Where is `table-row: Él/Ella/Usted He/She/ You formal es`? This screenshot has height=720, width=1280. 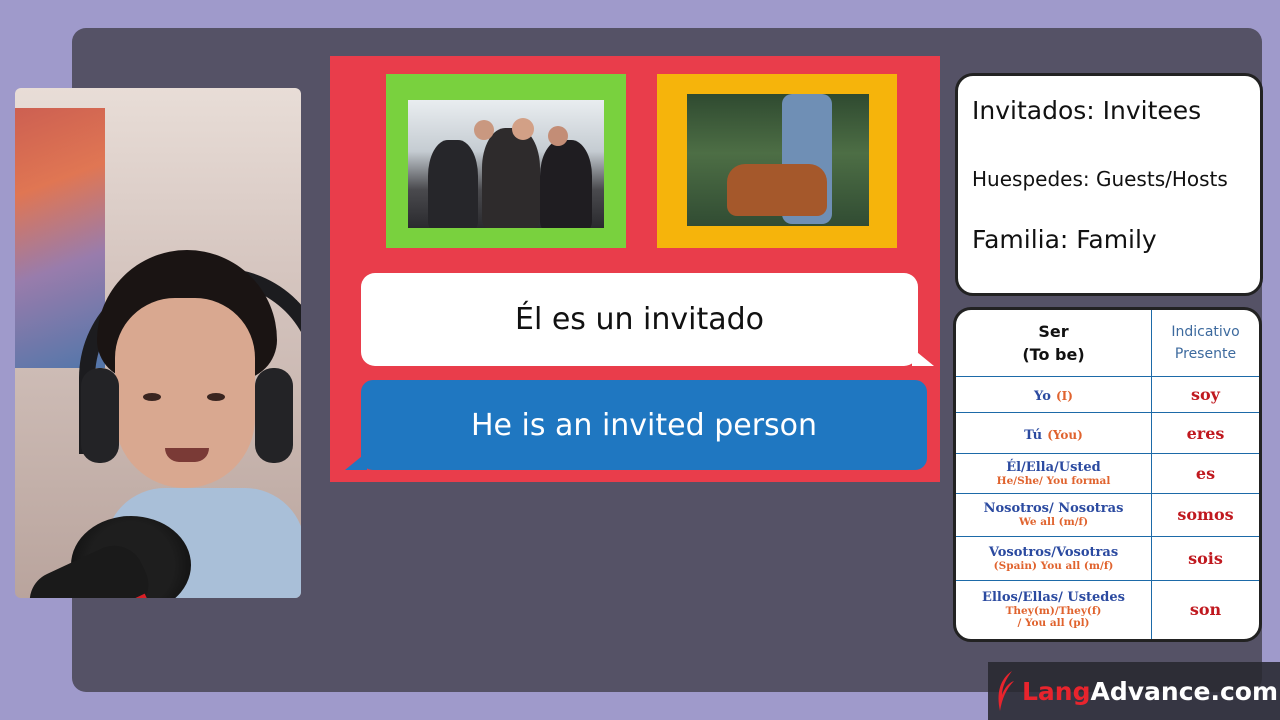 table-row: Él/Ella/Usted He/She/ You formal es is located at coordinates (1107, 473).